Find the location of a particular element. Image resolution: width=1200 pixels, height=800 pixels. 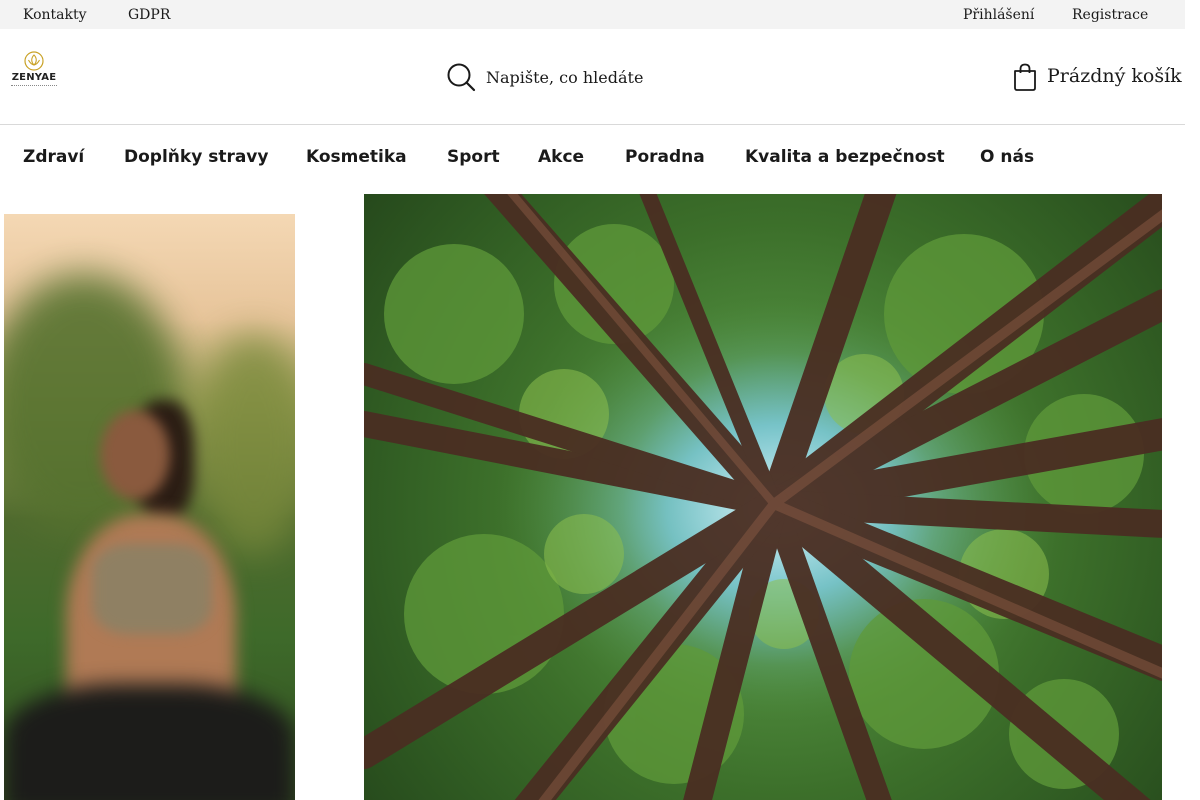

search-bar is located at coordinates (576, 77).